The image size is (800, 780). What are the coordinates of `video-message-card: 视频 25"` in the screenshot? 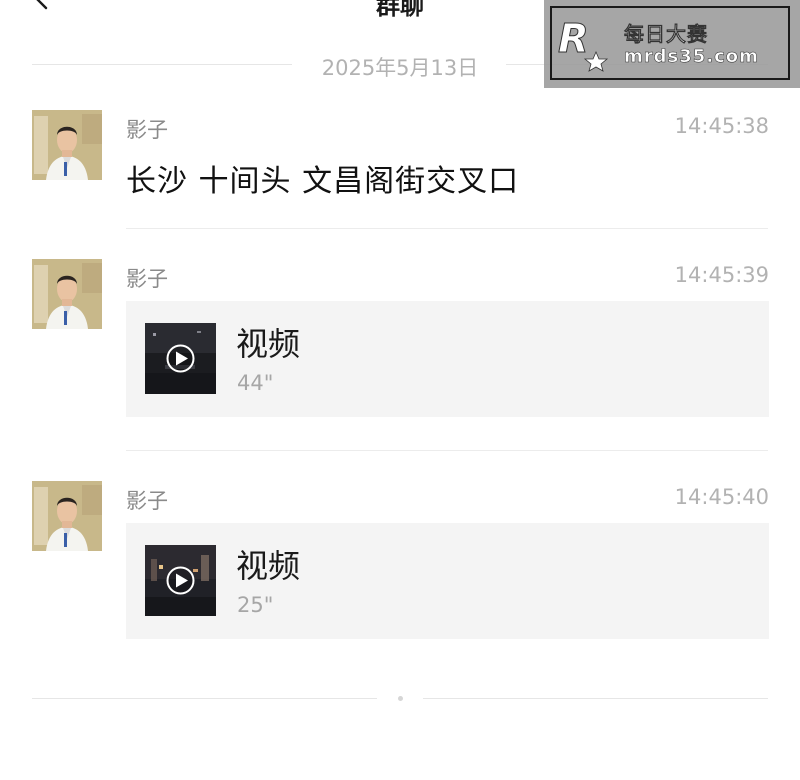 It's located at (447, 581).